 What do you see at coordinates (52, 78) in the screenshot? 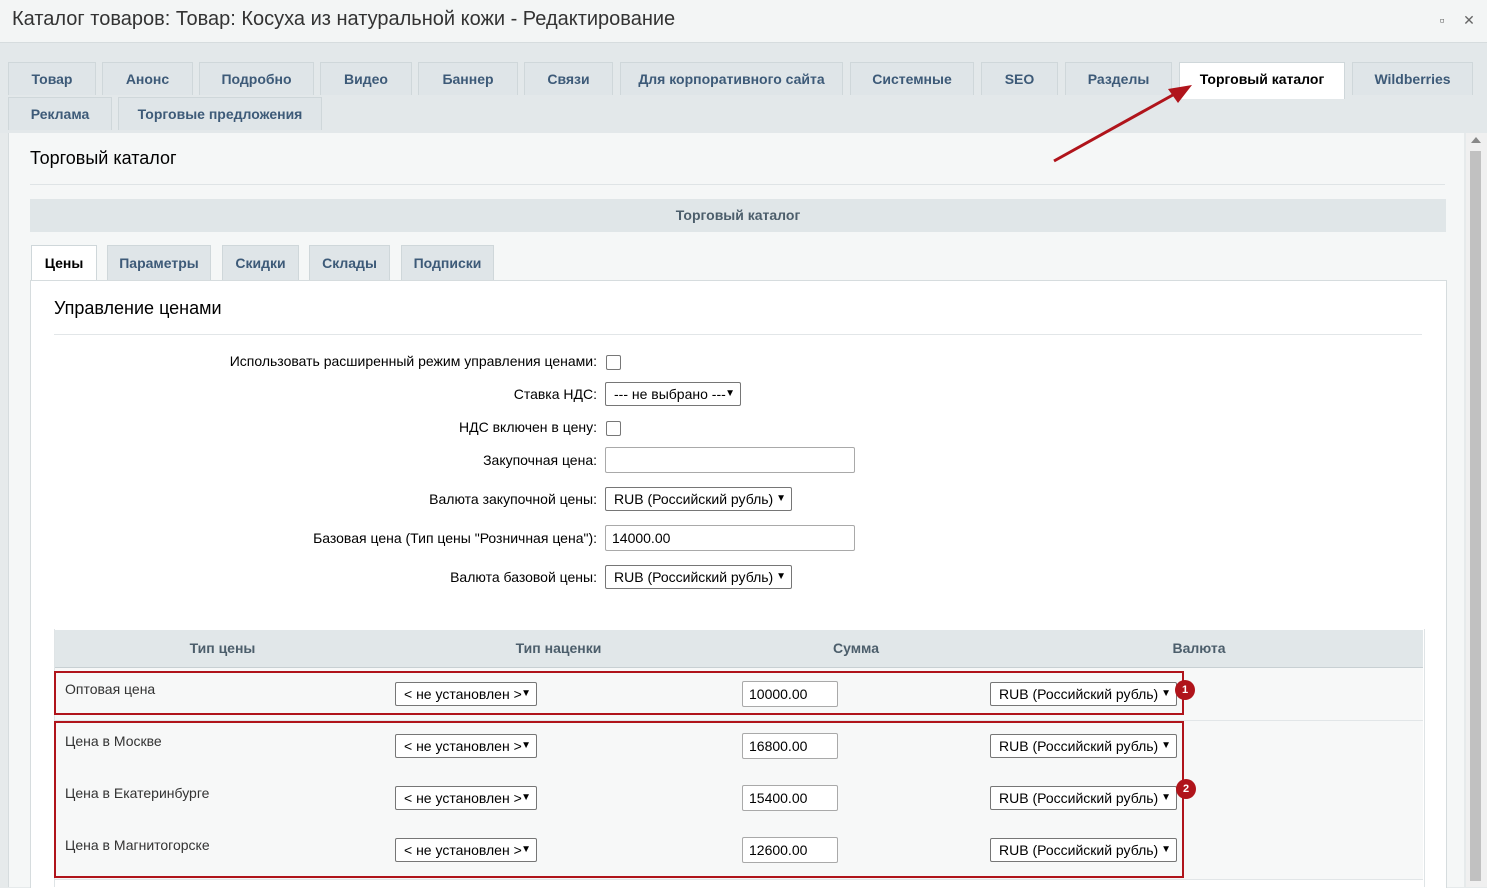
I see `tab-product: Товар` at bounding box center [52, 78].